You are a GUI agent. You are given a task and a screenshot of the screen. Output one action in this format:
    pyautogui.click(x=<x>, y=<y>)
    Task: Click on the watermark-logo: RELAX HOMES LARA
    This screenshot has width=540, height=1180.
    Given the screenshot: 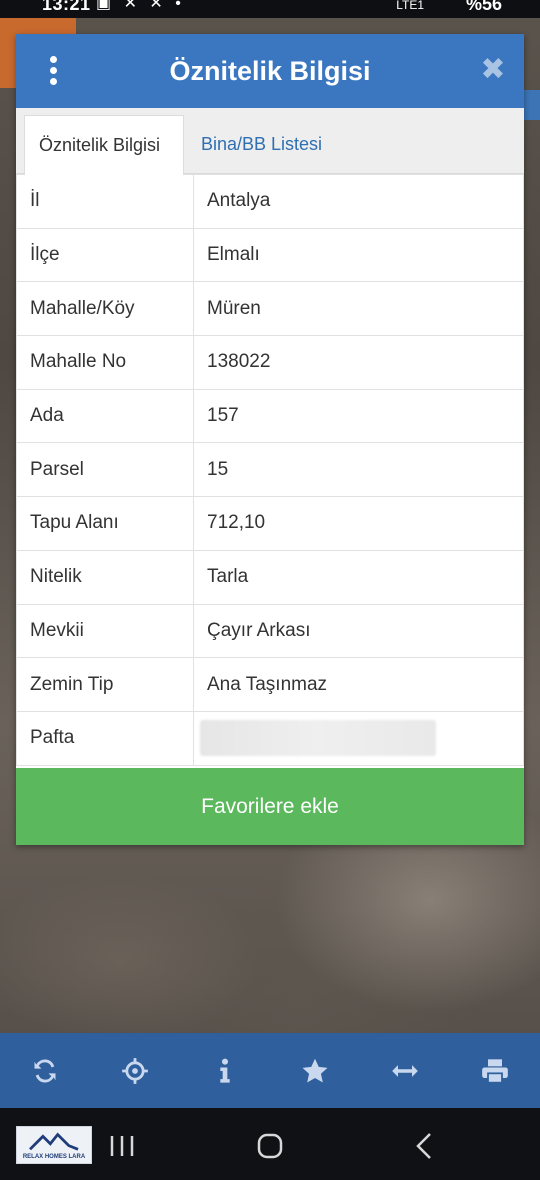 What is the action you would take?
    pyautogui.click(x=54, y=1145)
    